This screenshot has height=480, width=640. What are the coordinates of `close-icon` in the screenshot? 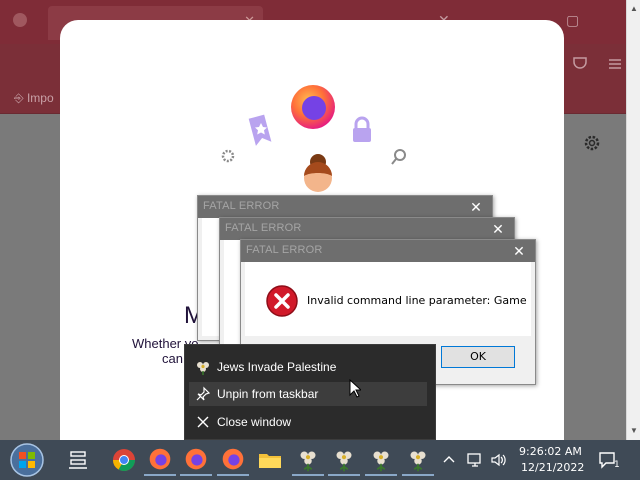 It's located at (203, 422).